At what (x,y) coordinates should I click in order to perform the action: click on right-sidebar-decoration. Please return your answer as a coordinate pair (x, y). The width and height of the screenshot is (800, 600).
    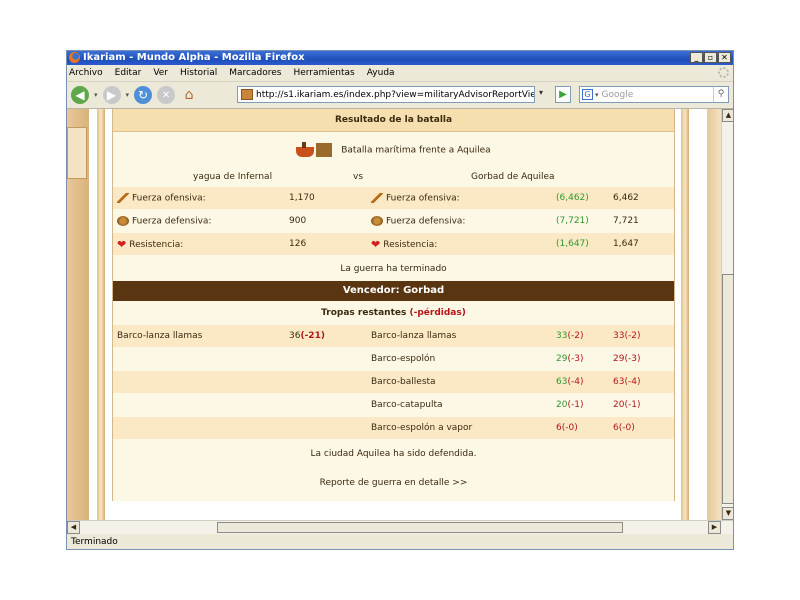
    Looking at the image, I should click on (714, 314).